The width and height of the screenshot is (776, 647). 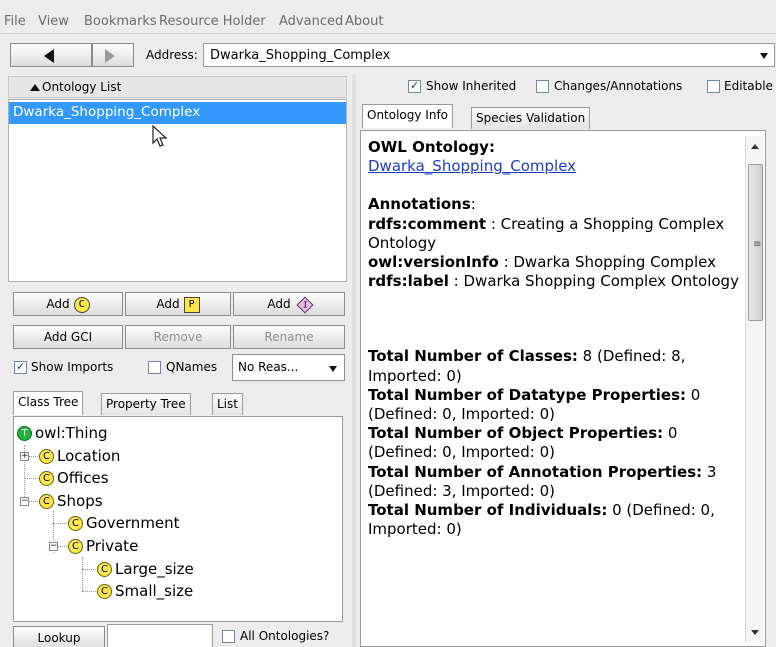 What do you see at coordinates (120, 21) in the screenshot?
I see `menu-bookmarks: Bookmarks` at bounding box center [120, 21].